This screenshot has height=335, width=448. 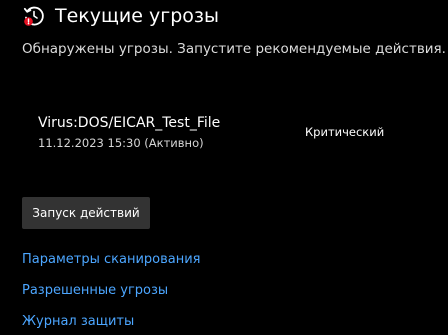 I want to click on scan-options-link: Параметры сканирования, so click(x=111, y=260).